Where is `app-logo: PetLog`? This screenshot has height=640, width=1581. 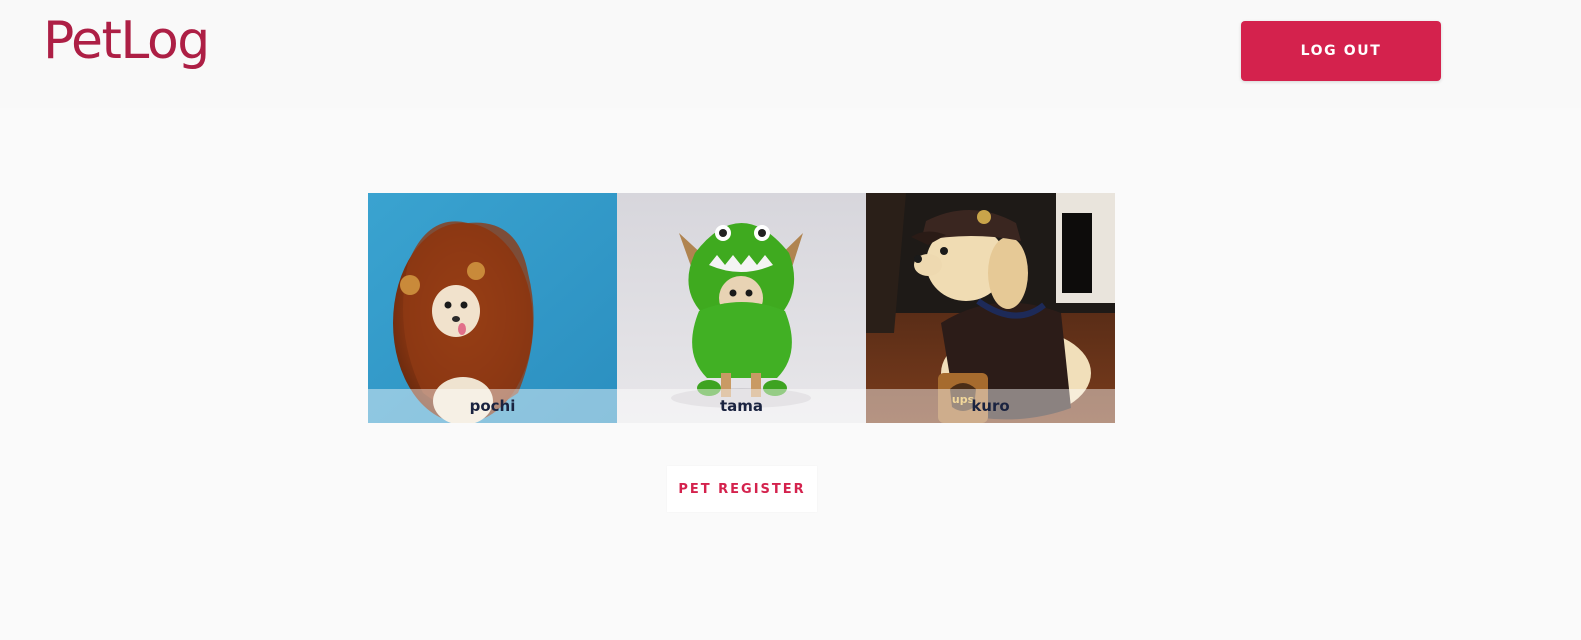
app-logo: PetLog is located at coordinates (126, 41).